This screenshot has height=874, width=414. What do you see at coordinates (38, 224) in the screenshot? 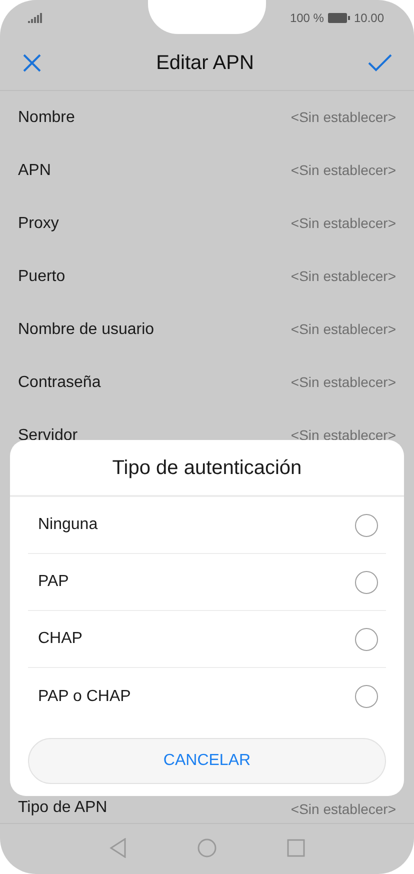
I see `setting-label: Proxy` at bounding box center [38, 224].